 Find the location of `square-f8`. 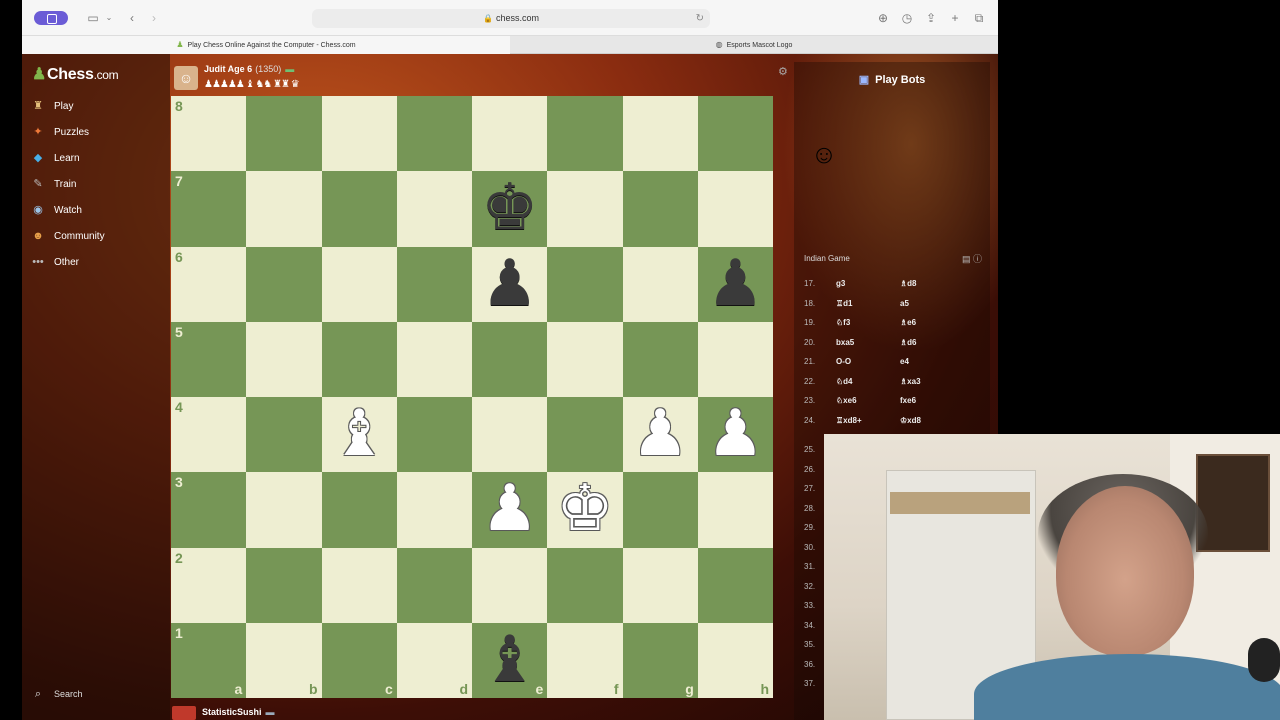

square-f8 is located at coordinates (585, 134).